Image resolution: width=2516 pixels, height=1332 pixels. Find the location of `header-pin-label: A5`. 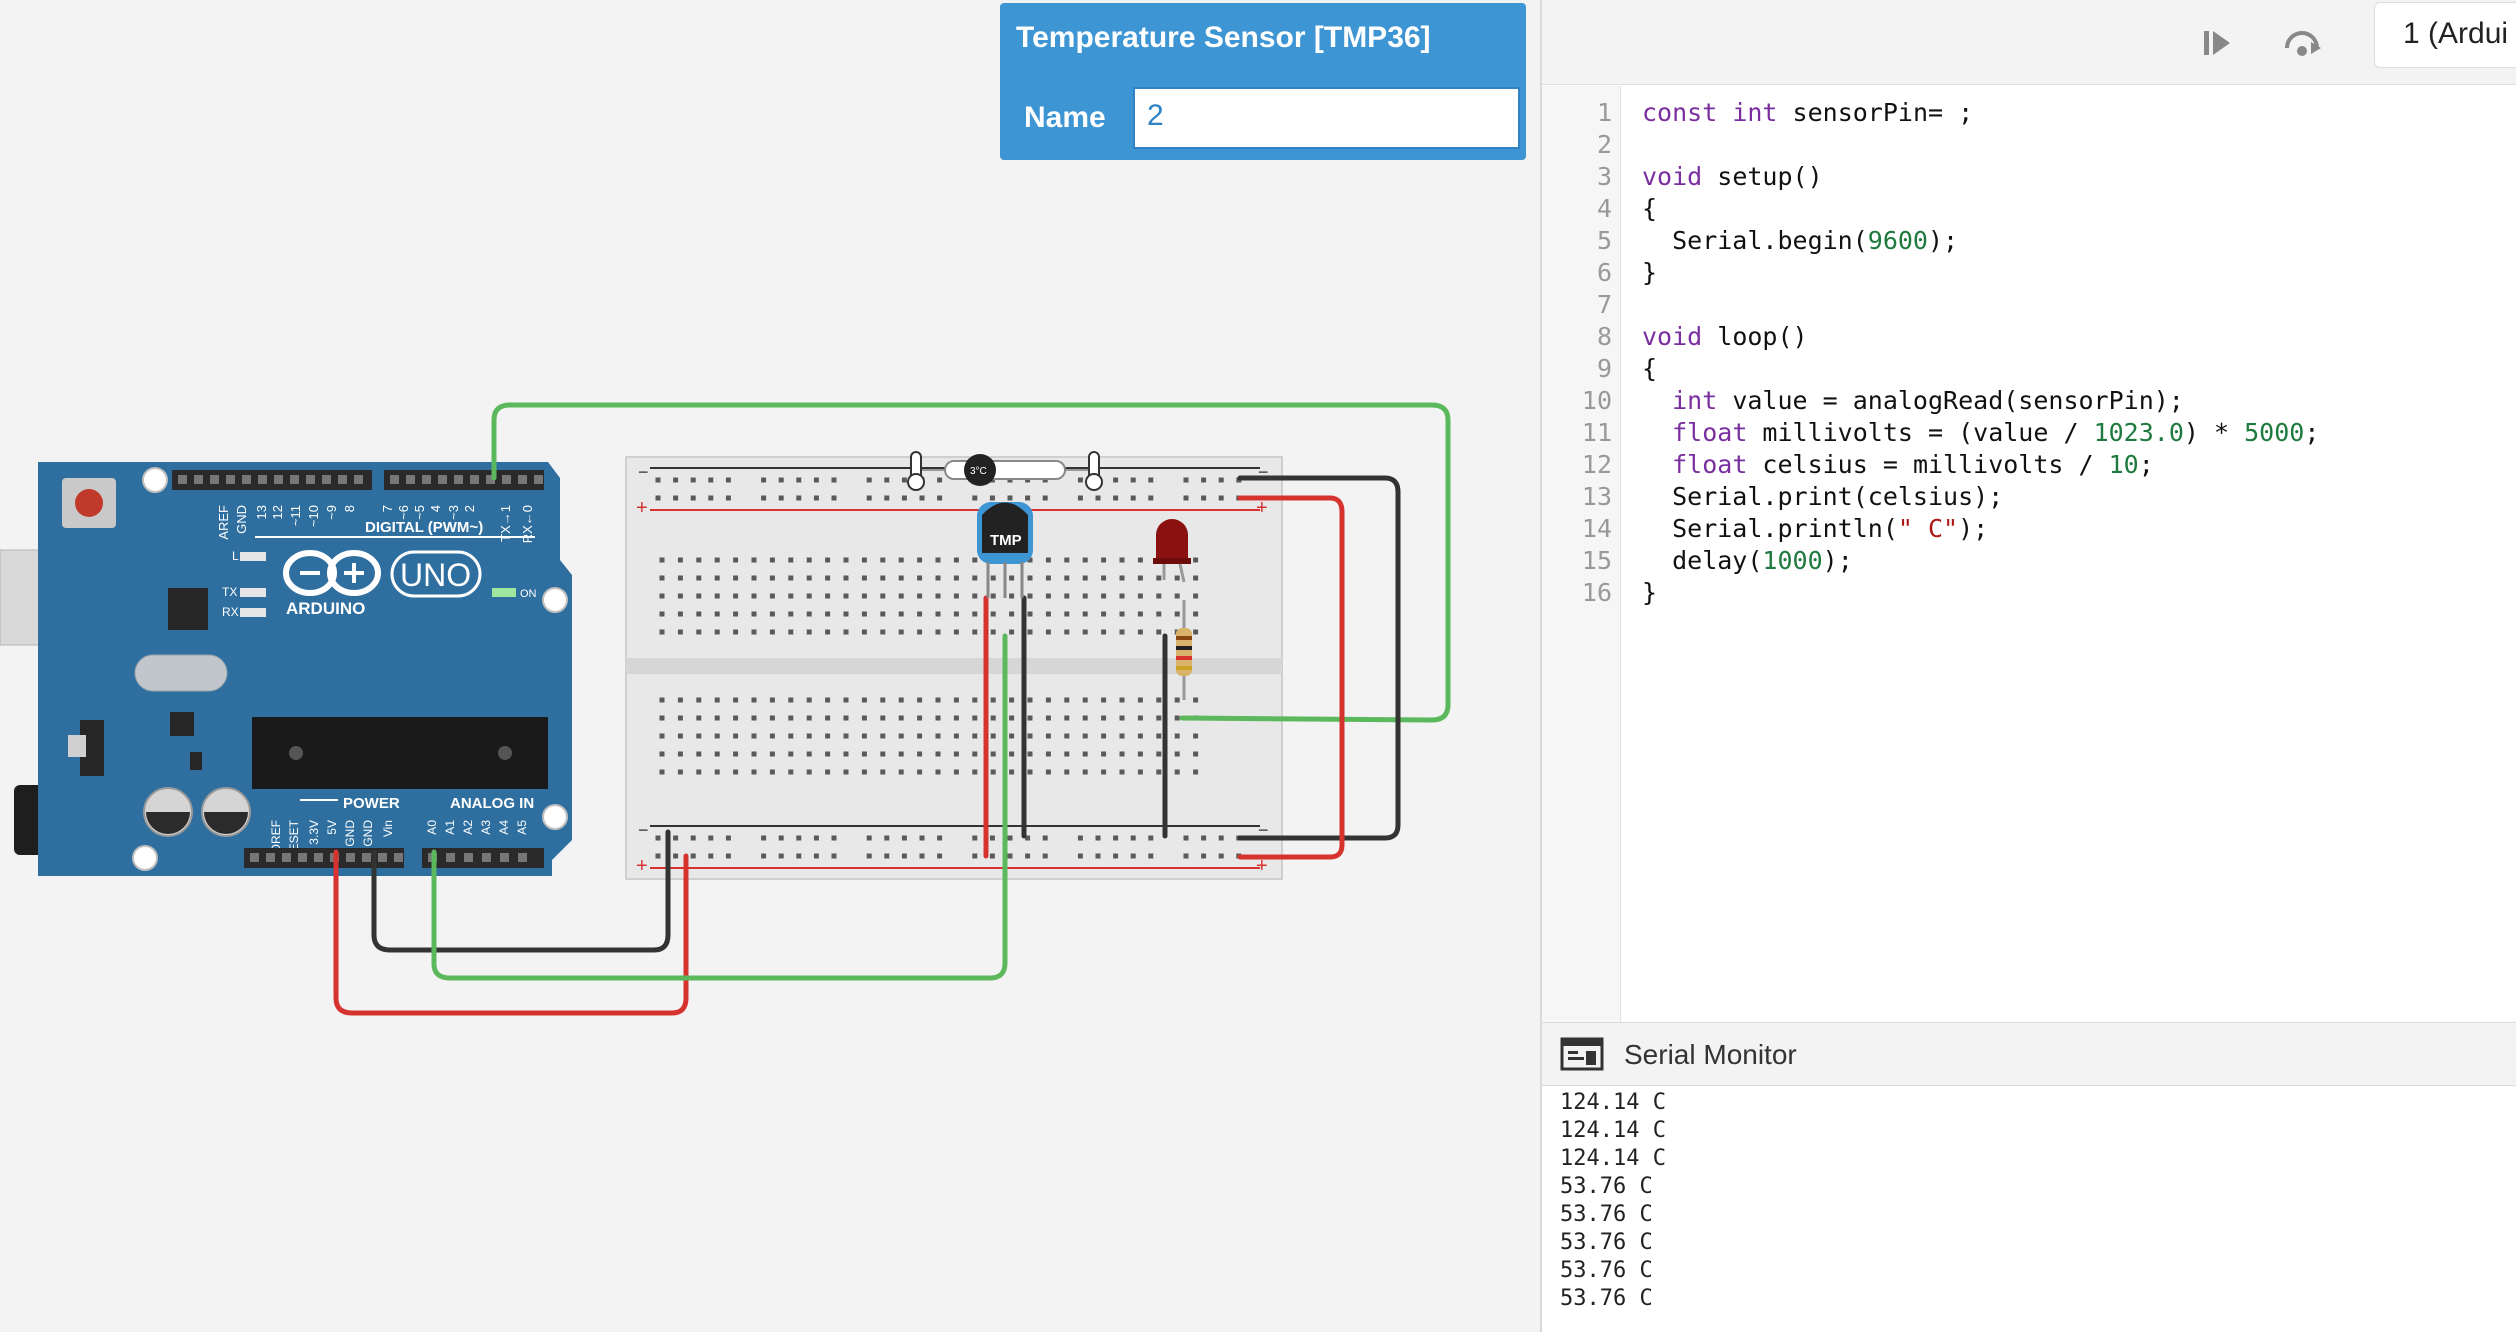

header-pin-label: A5 is located at coordinates (522, 827).